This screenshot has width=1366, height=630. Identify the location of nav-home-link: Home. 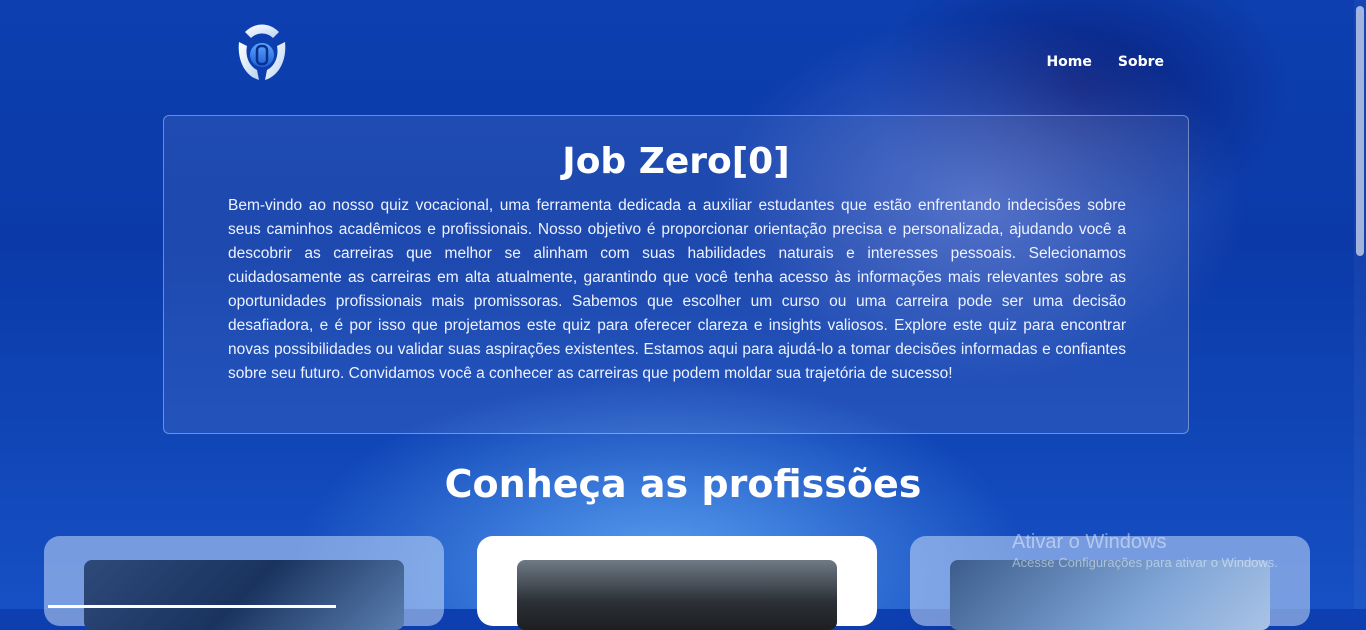
(1068, 62).